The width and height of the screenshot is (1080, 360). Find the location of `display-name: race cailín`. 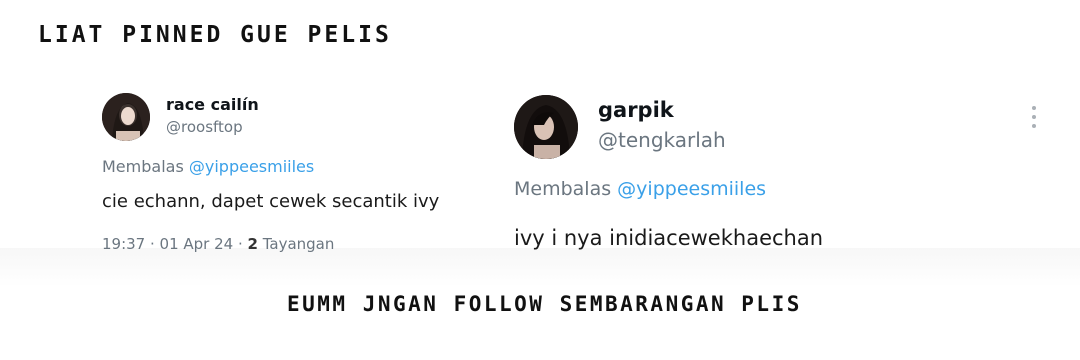

display-name: race cailín is located at coordinates (212, 104).